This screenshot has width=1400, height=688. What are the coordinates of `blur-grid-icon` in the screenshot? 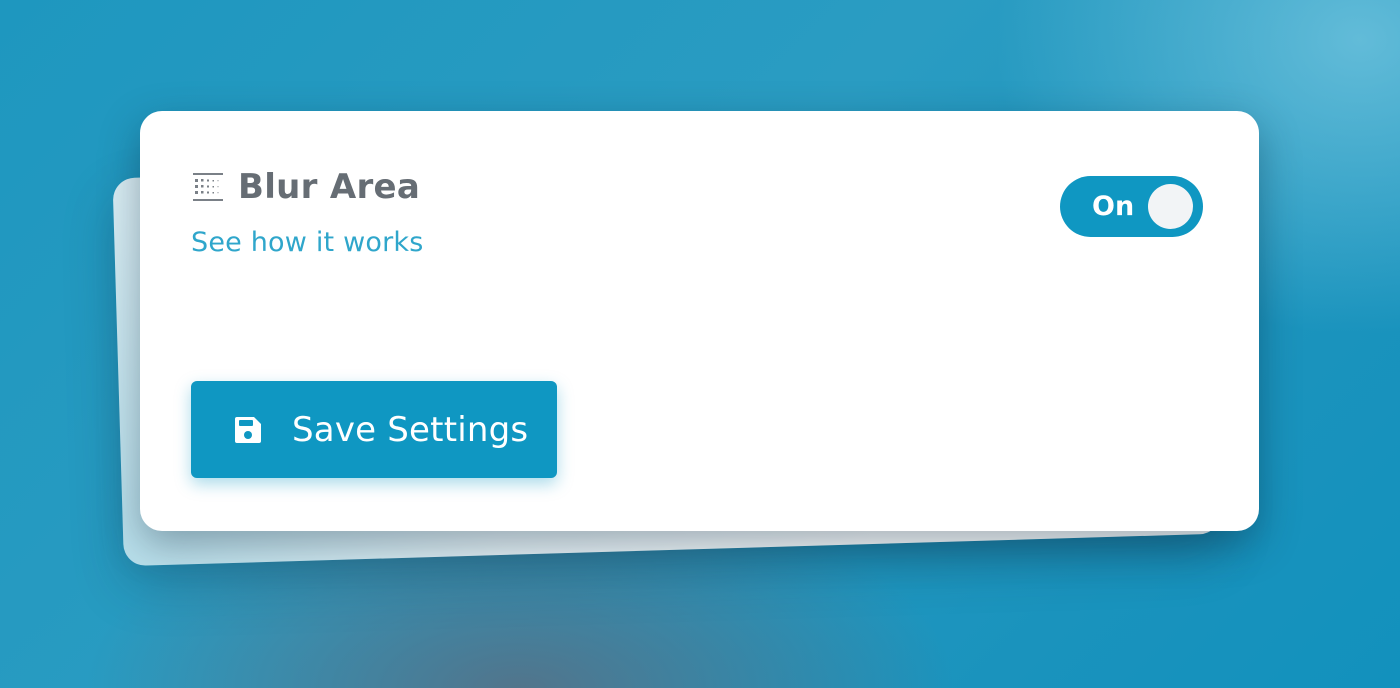 It's located at (208, 187).